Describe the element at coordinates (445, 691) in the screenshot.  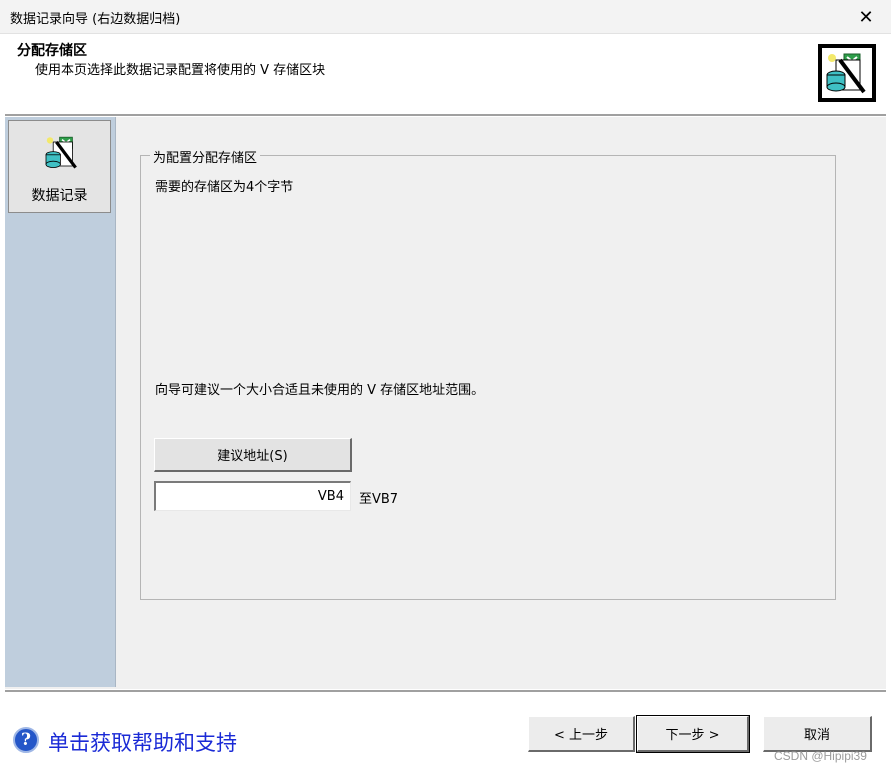
I see `footer-divider` at that location.